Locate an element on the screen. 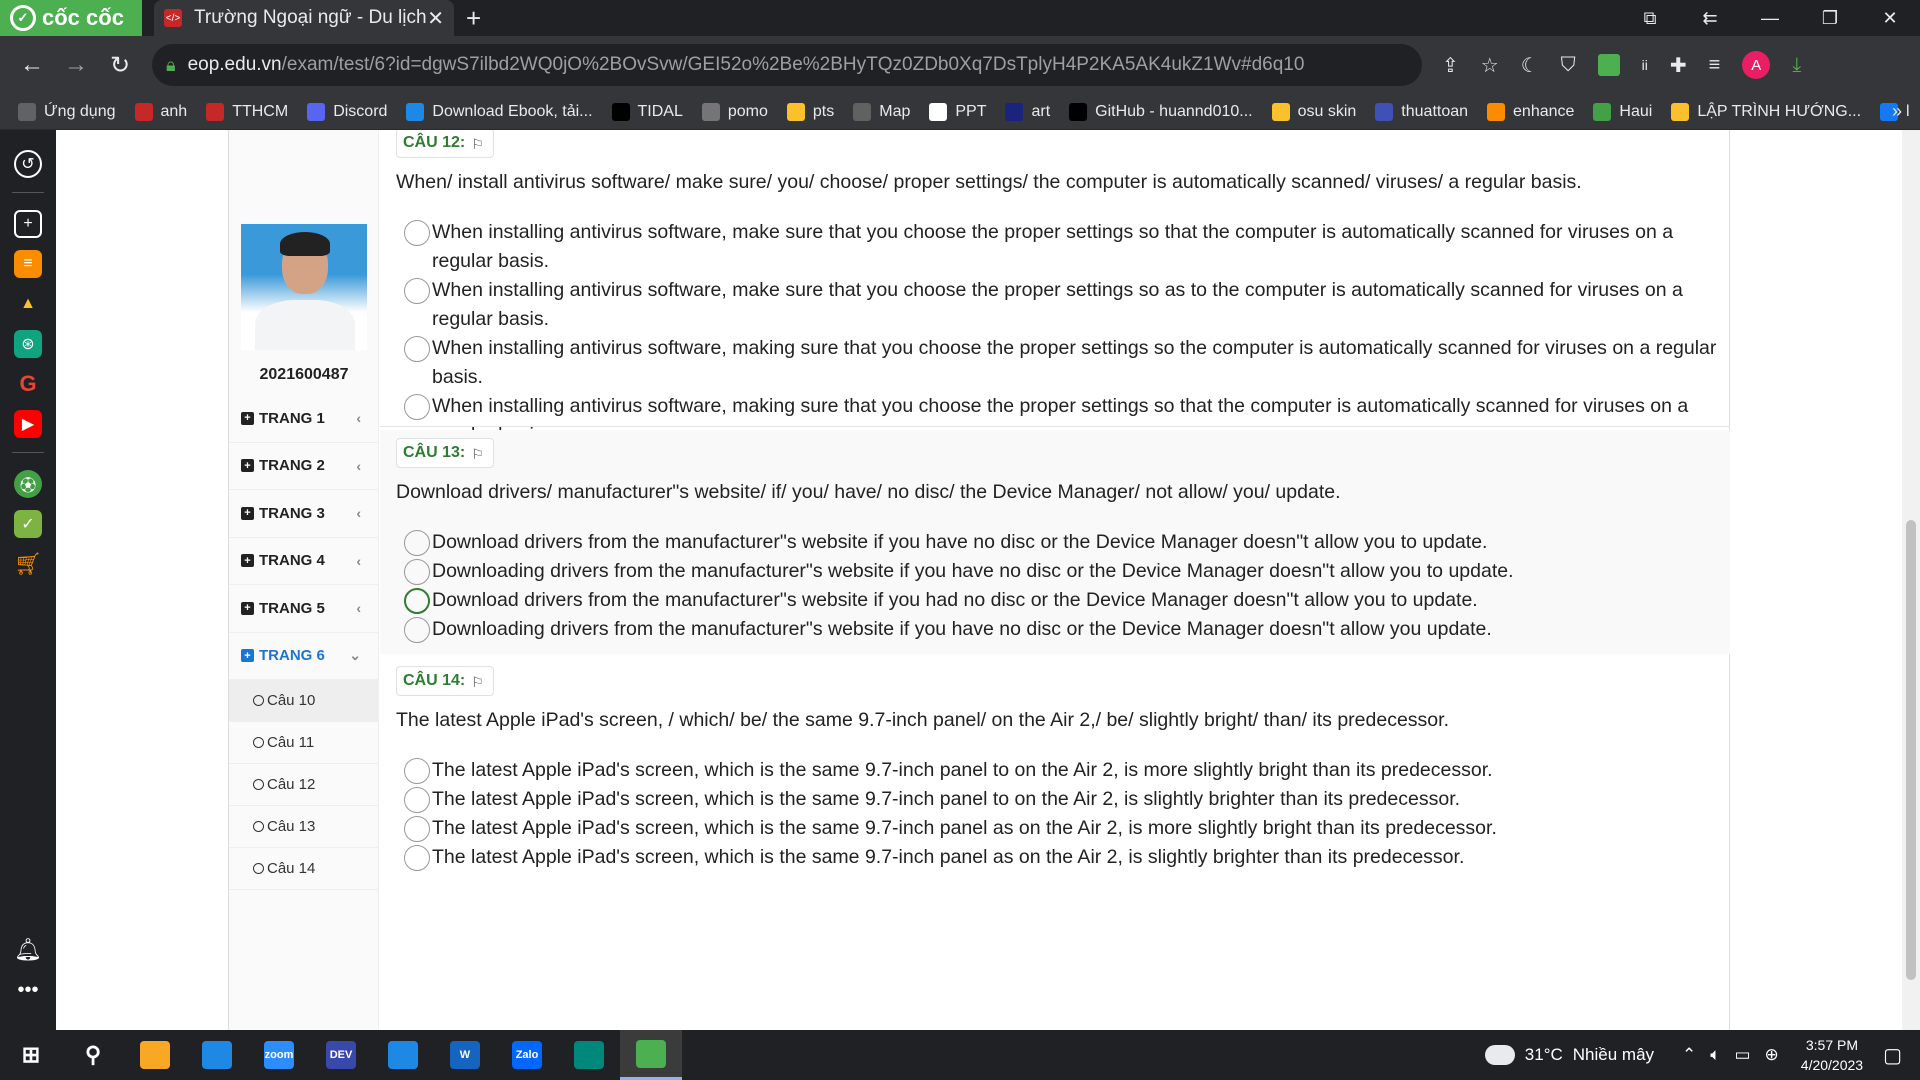 This screenshot has height=1080, width=1920. clock: 3:57 PM 4/20/2023 is located at coordinates (1832, 1055).